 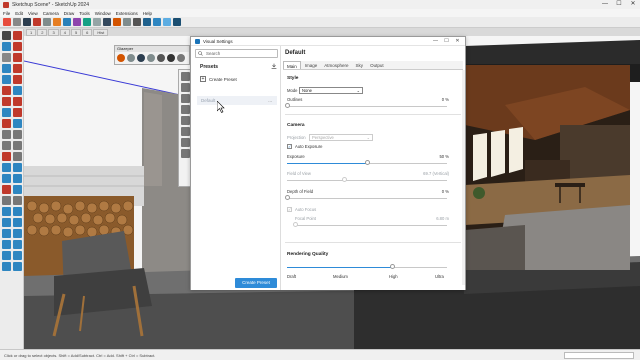 What do you see at coordinates (17, 101) in the screenshot?
I see `push-pull-tool-icon` at bounding box center [17, 101].